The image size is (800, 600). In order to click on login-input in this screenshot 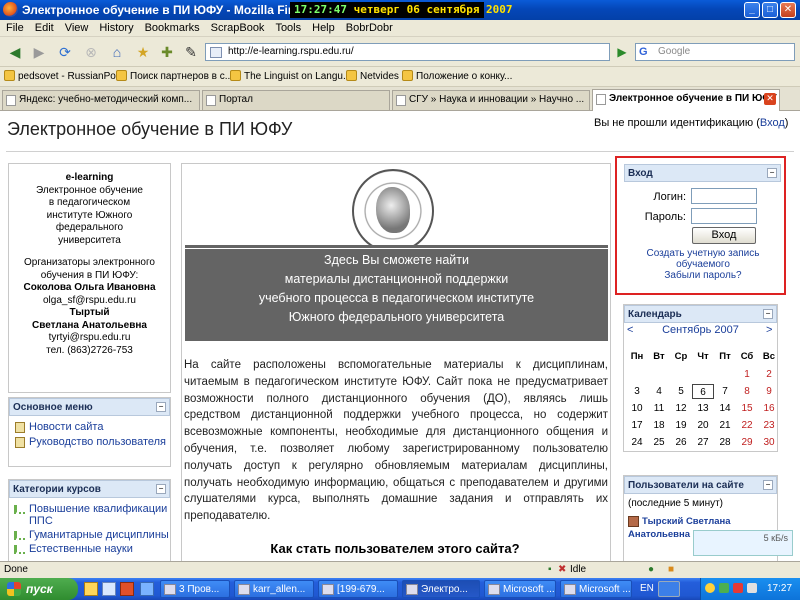, I will do `click(724, 196)`.